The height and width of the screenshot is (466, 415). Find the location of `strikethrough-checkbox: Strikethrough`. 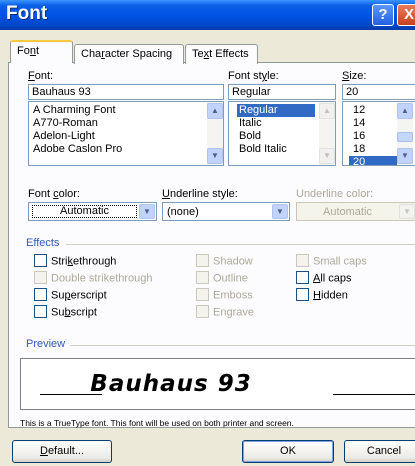

strikethrough-checkbox: Strikethrough is located at coordinates (75, 261).